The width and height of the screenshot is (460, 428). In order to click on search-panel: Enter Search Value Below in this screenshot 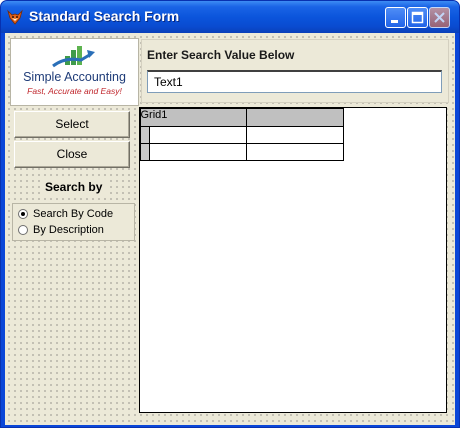, I will do `click(295, 71)`.